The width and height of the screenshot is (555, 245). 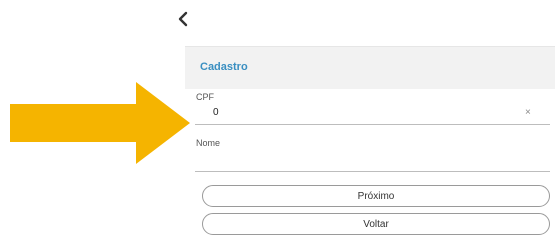 What do you see at coordinates (372, 124) in the screenshot?
I see `cpf-underline` at bounding box center [372, 124].